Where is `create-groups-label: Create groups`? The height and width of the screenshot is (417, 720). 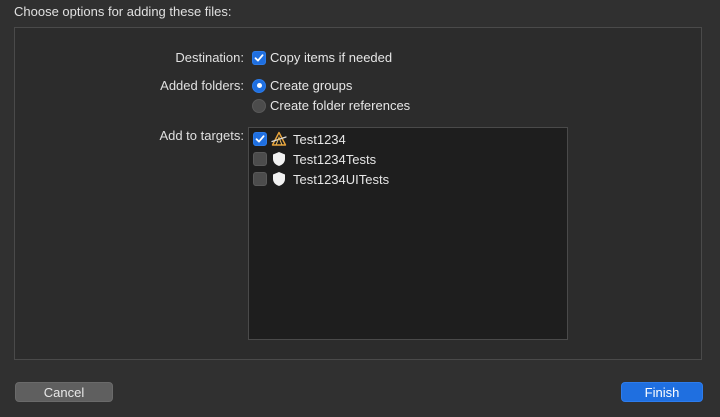
create-groups-label: Create groups is located at coordinates (311, 85).